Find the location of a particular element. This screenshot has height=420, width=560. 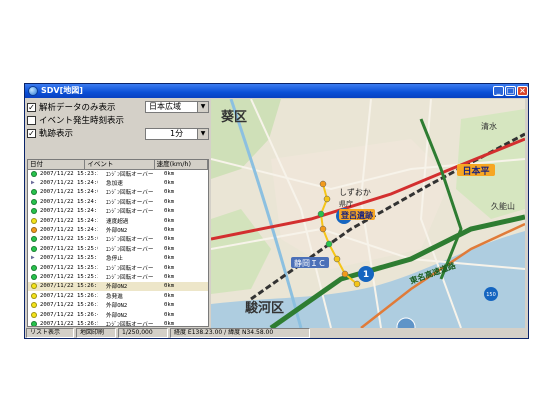

list-item: 2007/11/22 15:26:43 外部ON2 0km is located at coordinates (118, 314).